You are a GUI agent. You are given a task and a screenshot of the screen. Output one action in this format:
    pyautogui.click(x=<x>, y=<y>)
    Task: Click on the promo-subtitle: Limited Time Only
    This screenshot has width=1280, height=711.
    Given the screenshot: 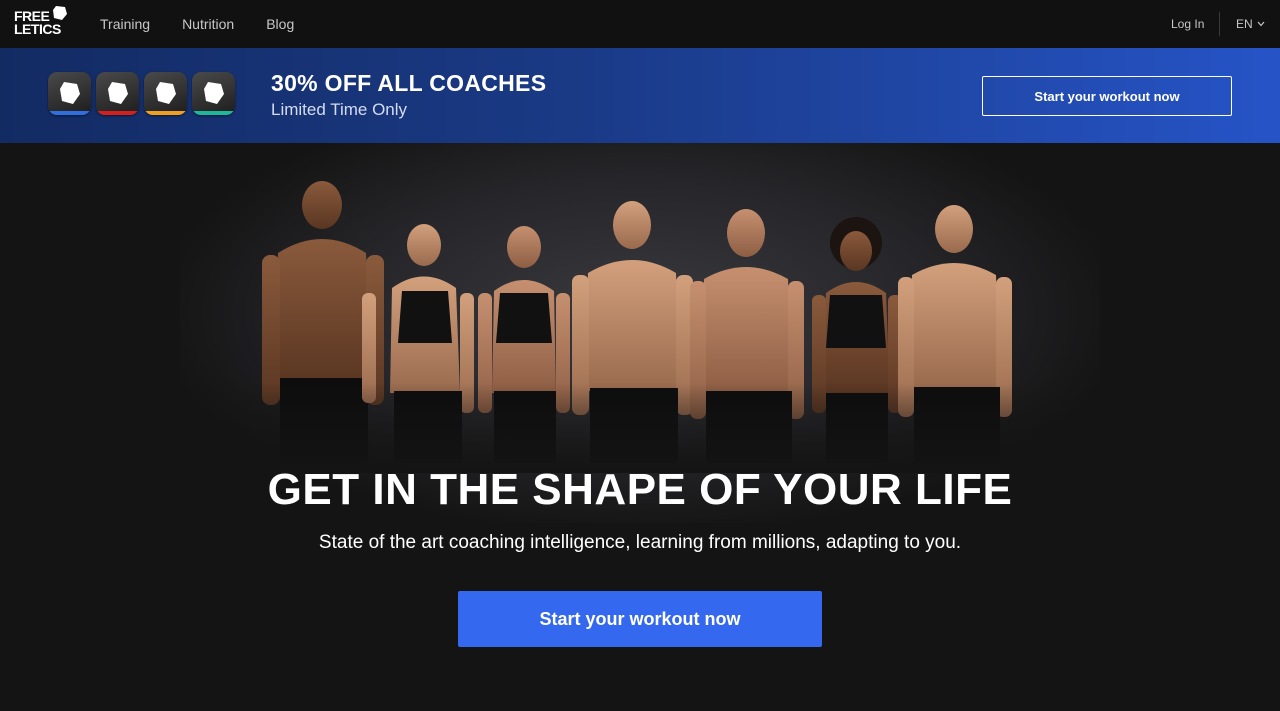 What is the action you would take?
    pyautogui.click(x=339, y=109)
    